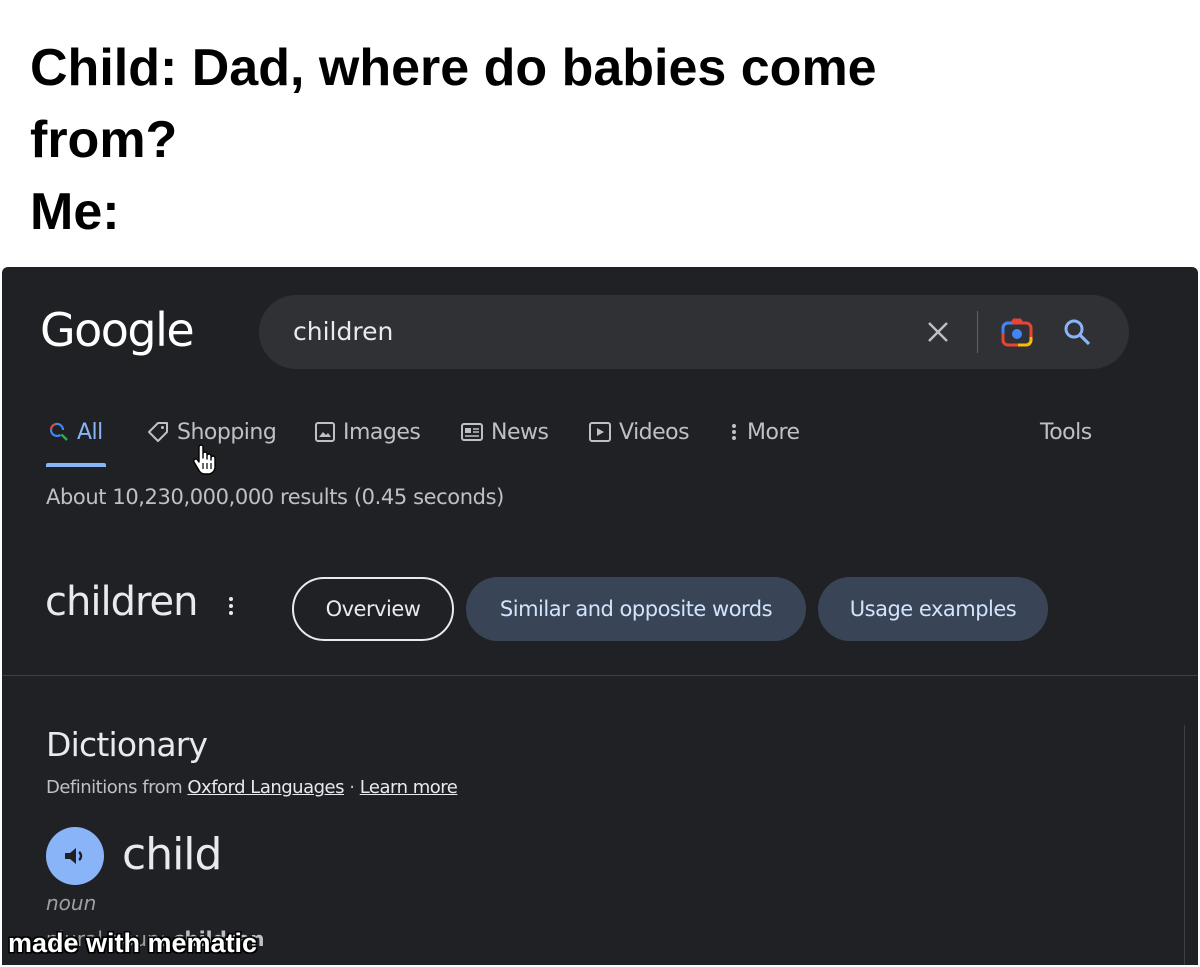 The width and height of the screenshot is (1200, 967). I want to click on more-options-icon, so click(231, 606).